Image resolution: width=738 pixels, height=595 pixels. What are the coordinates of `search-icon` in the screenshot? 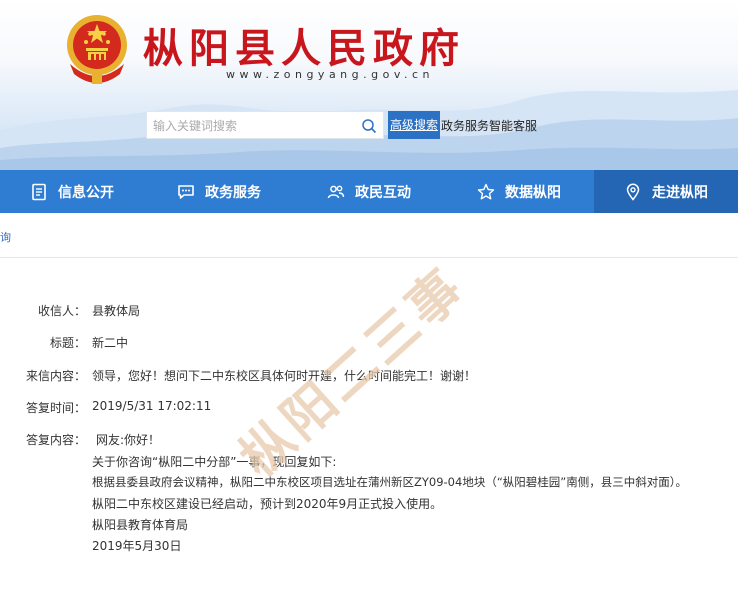 It's located at (369, 126).